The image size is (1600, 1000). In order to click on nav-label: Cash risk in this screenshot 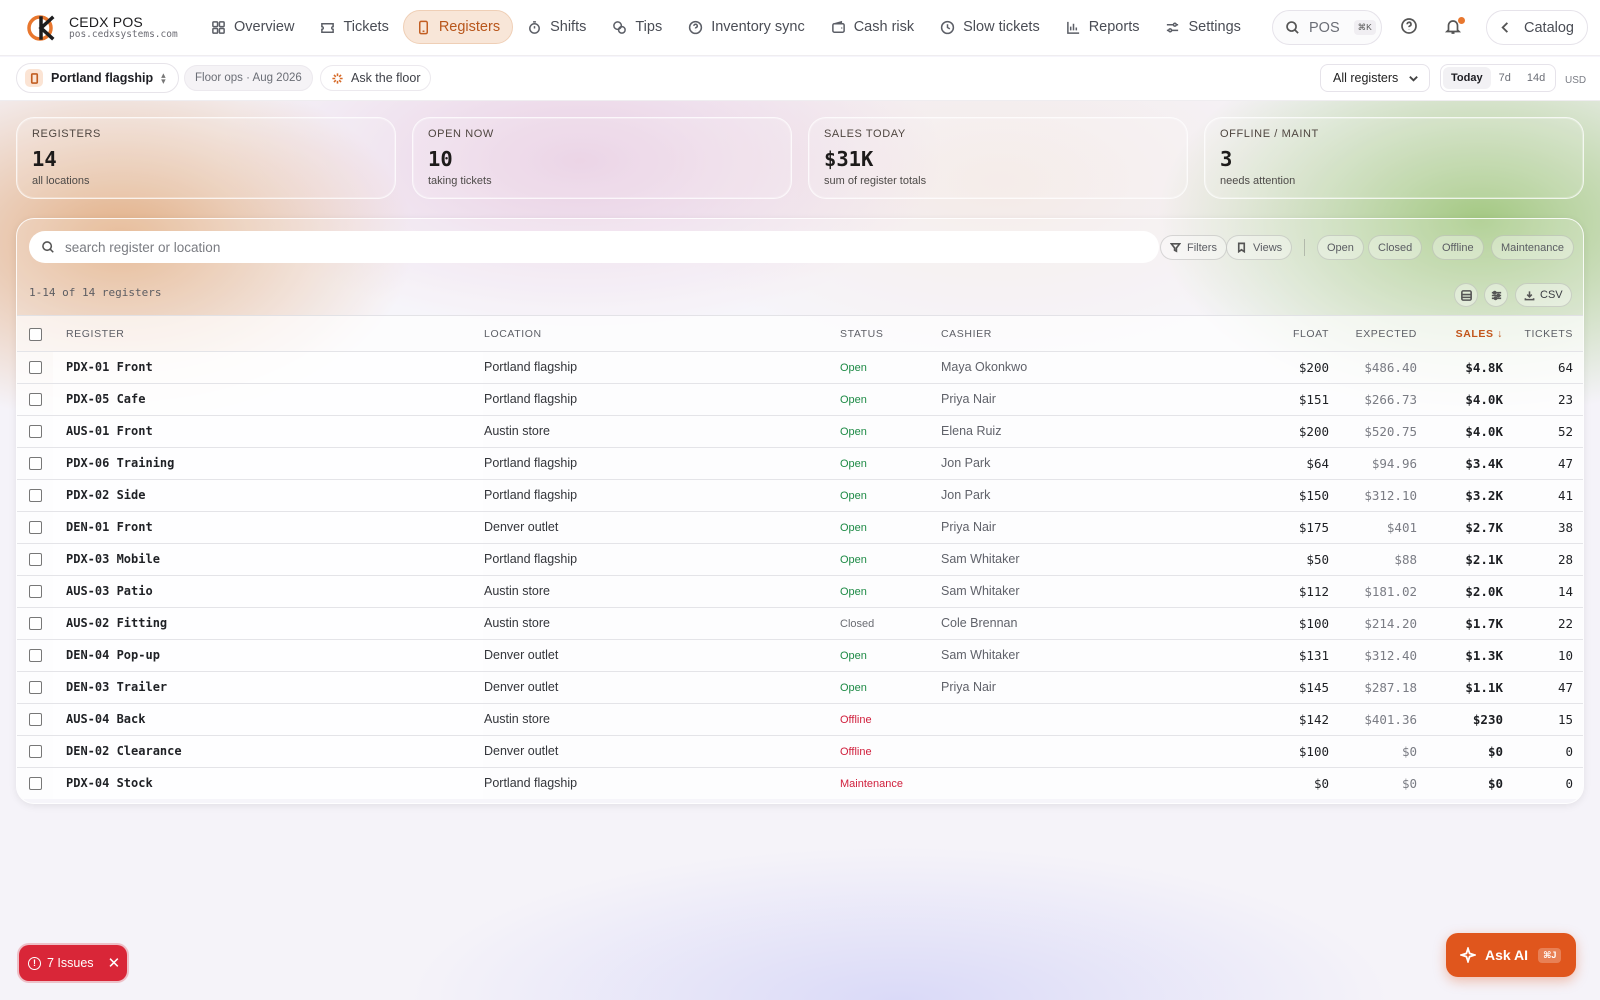, I will do `click(884, 27)`.